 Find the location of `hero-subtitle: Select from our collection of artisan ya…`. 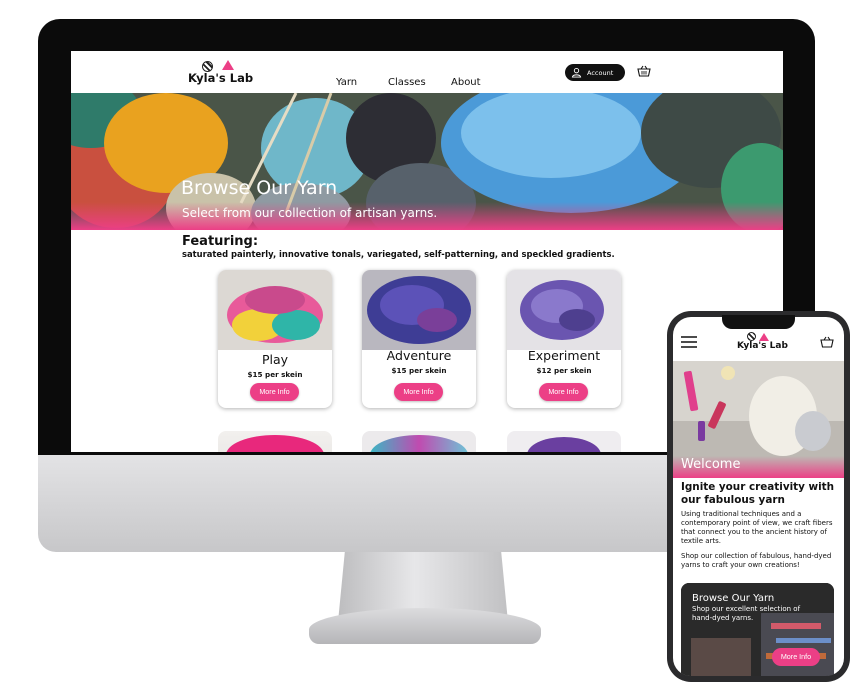

hero-subtitle: Select from our collection of artisan ya… is located at coordinates (310, 213).